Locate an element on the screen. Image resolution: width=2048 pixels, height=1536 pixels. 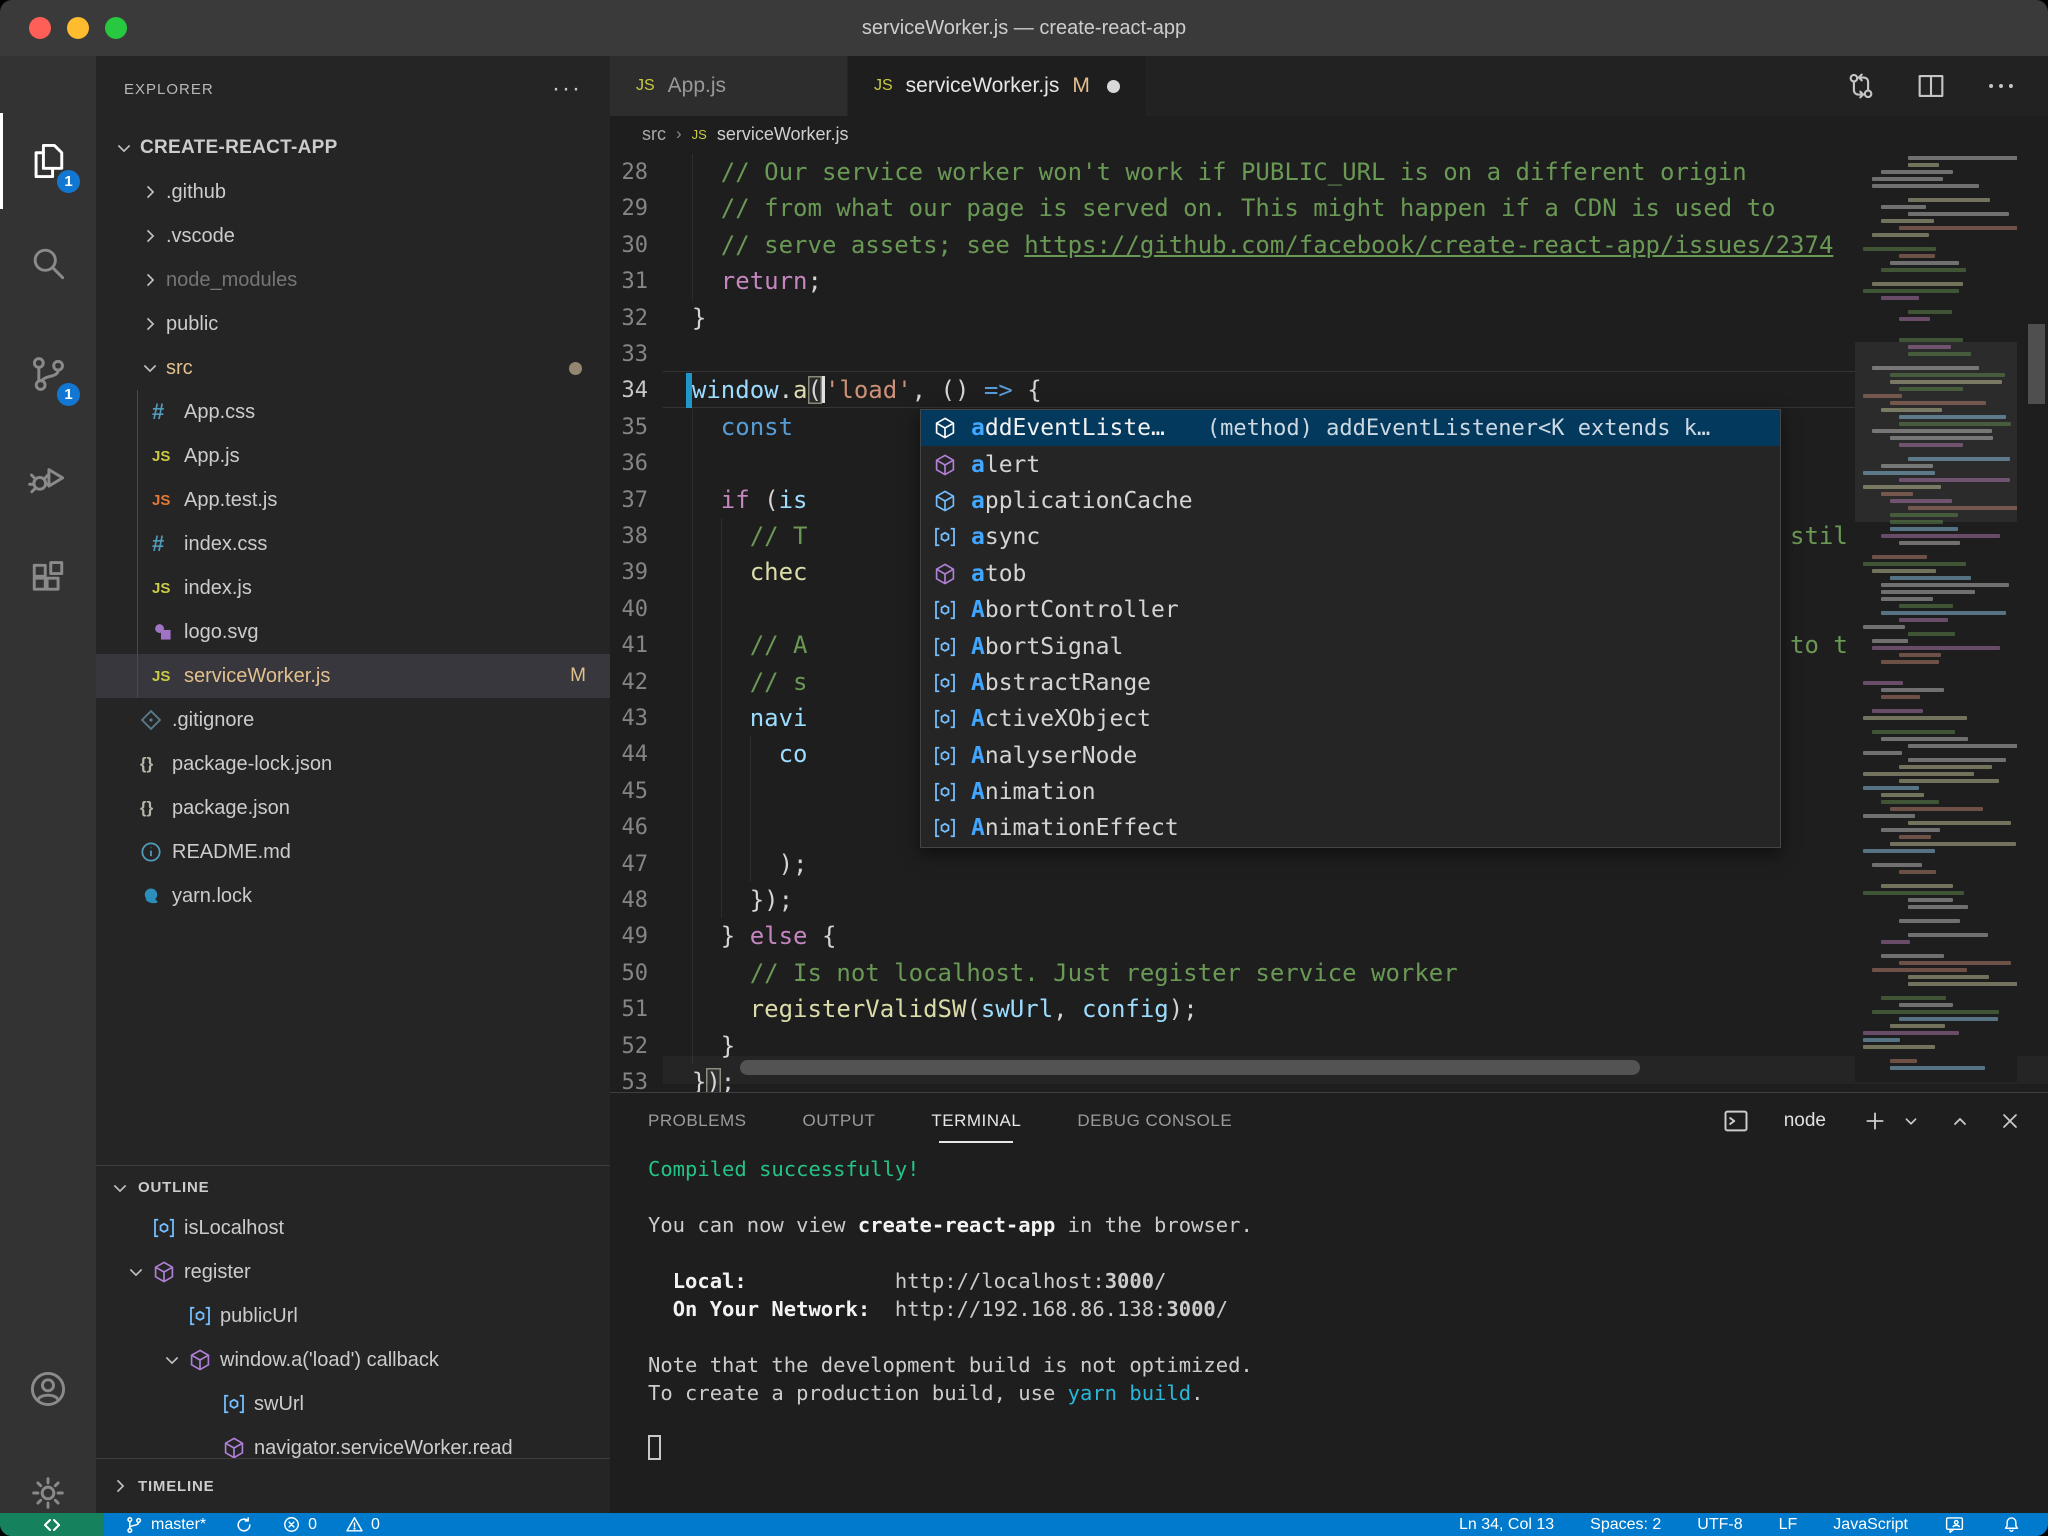
tree-file-index.js: JS index.js is located at coordinates (353, 588).